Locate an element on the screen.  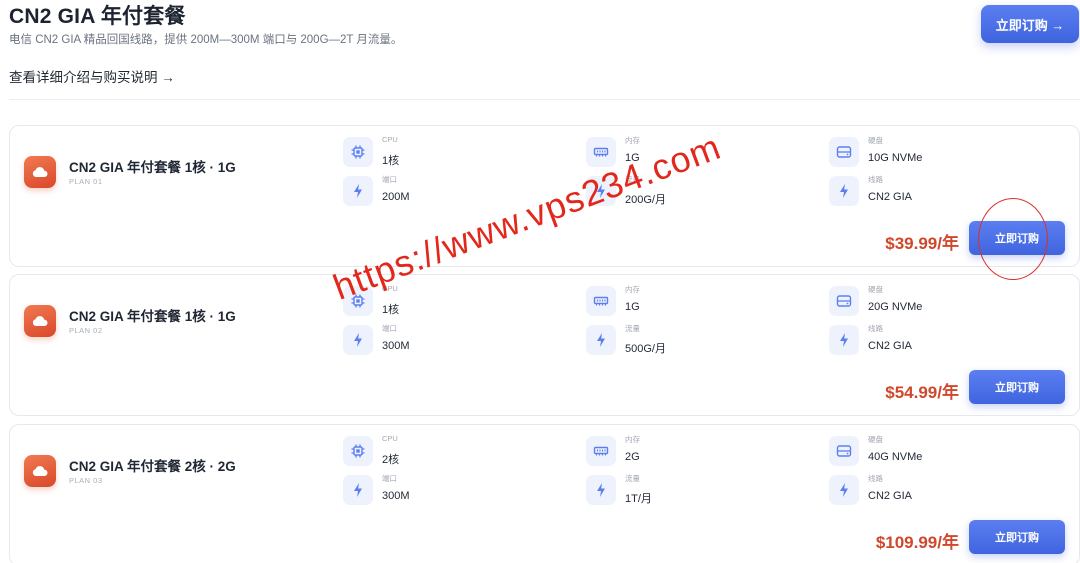
plan-price: $54.99/年 is located at coordinates (922, 392).